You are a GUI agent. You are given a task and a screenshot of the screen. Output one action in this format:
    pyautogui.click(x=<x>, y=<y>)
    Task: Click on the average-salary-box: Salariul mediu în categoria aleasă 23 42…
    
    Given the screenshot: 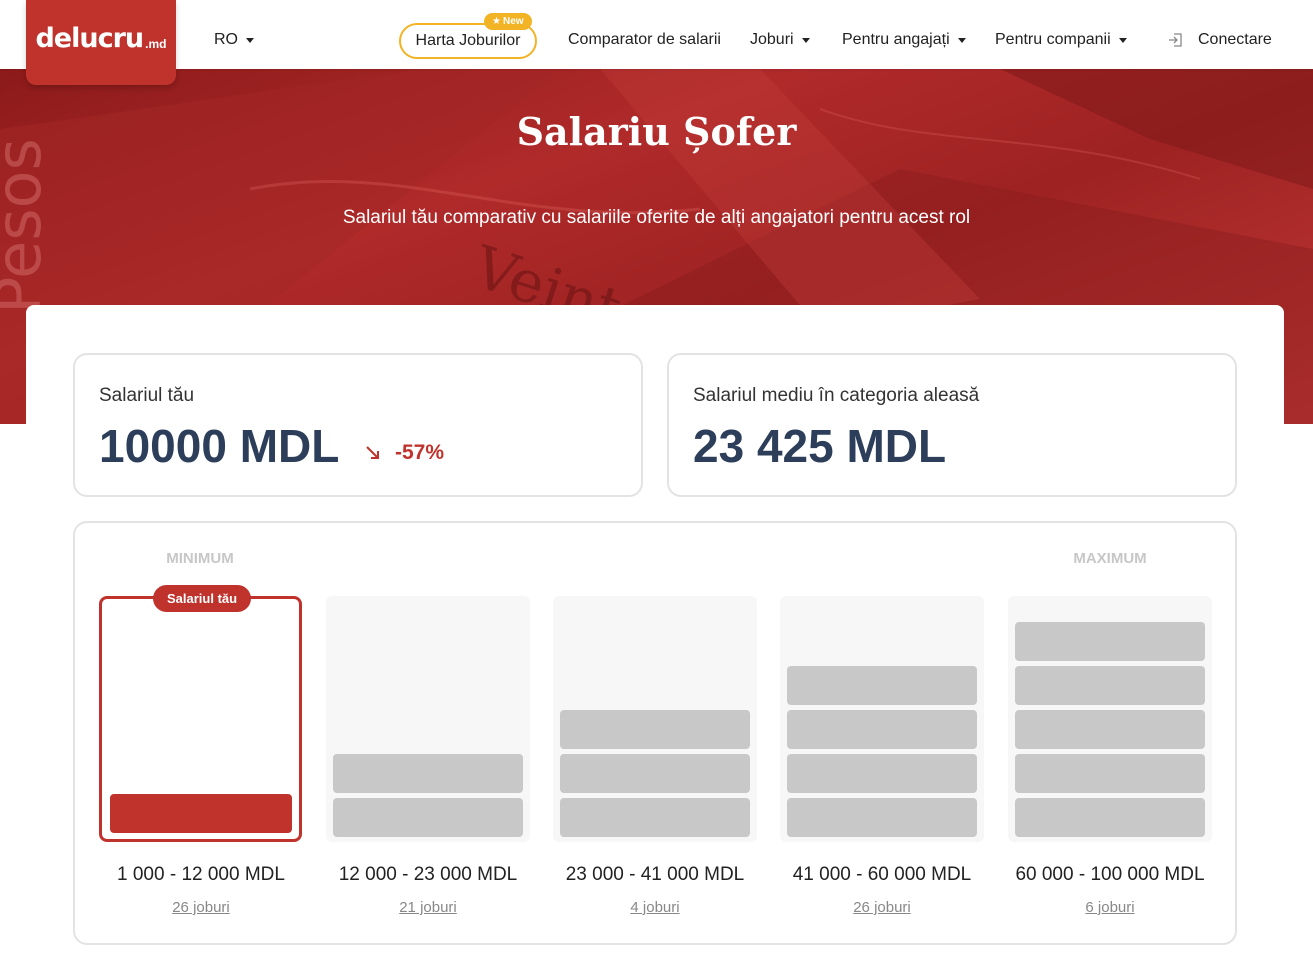 What is the action you would take?
    pyautogui.click(x=952, y=425)
    